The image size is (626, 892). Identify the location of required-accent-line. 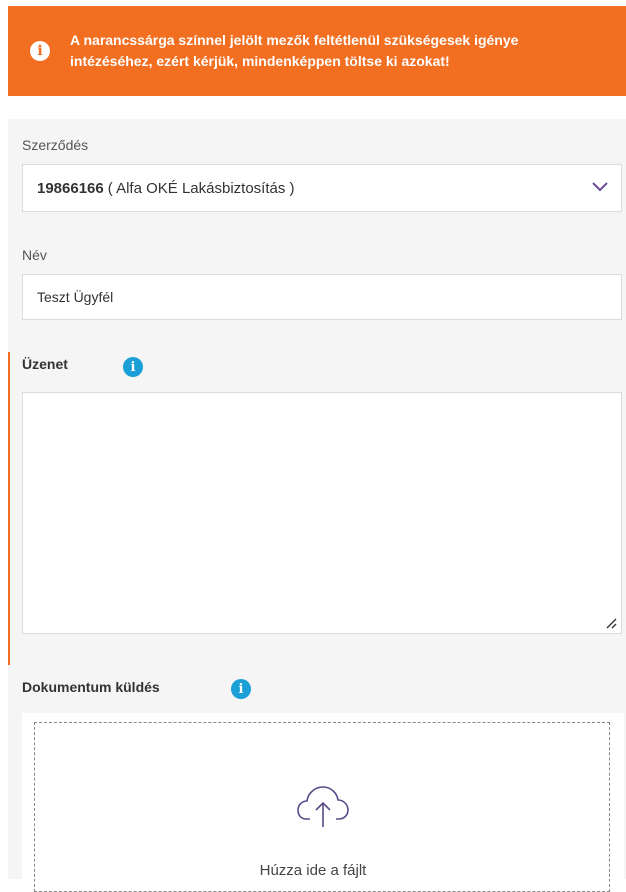
(9, 508).